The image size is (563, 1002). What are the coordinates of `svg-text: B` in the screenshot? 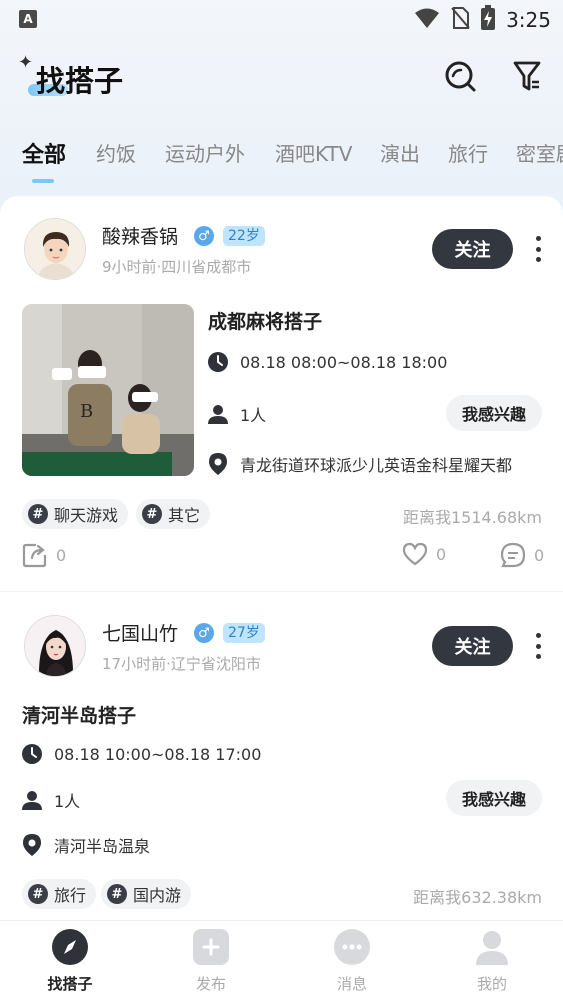 It's located at (86, 411).